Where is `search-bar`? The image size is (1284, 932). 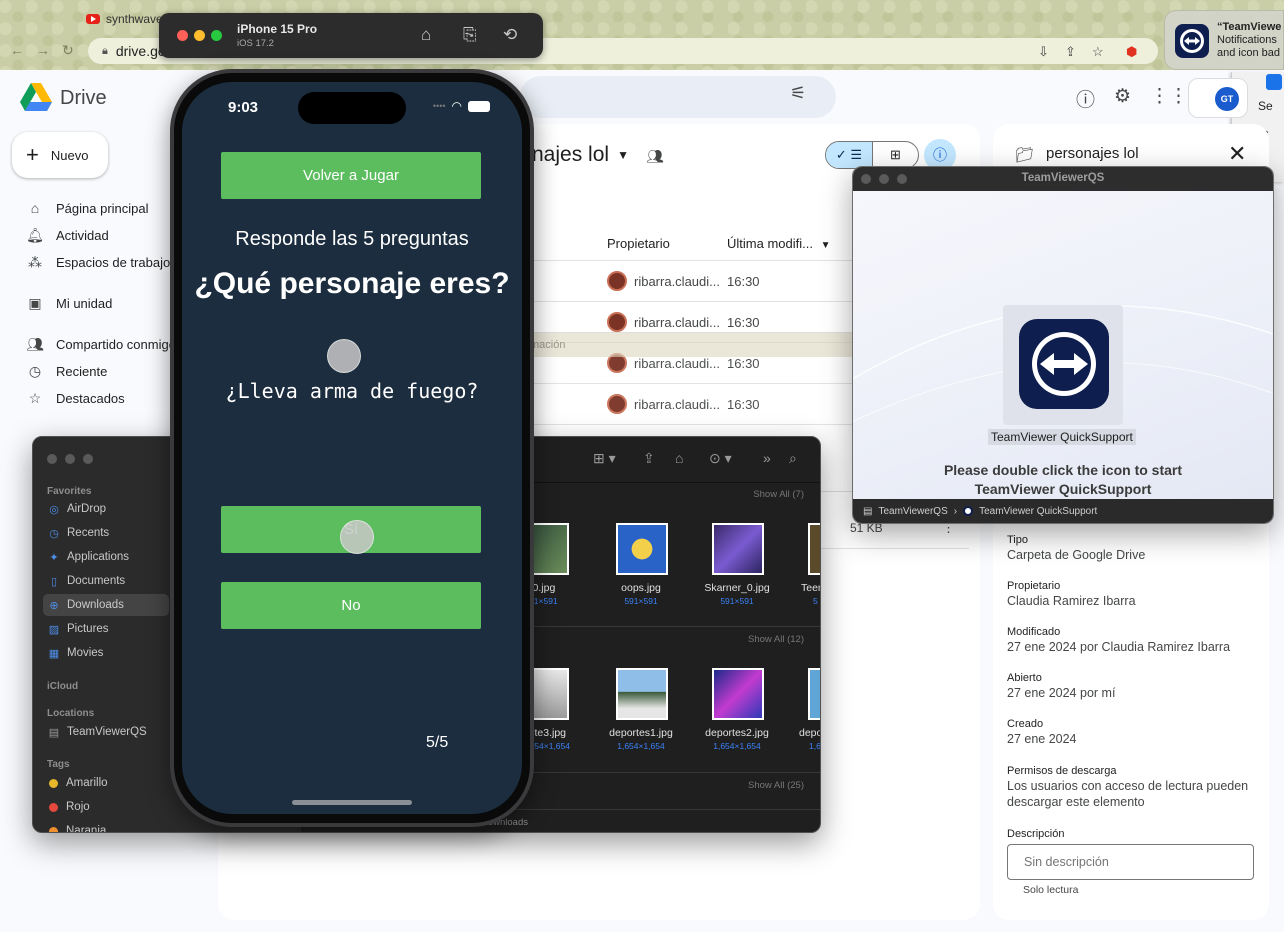
search-bar is located at coordinates (678, 97).